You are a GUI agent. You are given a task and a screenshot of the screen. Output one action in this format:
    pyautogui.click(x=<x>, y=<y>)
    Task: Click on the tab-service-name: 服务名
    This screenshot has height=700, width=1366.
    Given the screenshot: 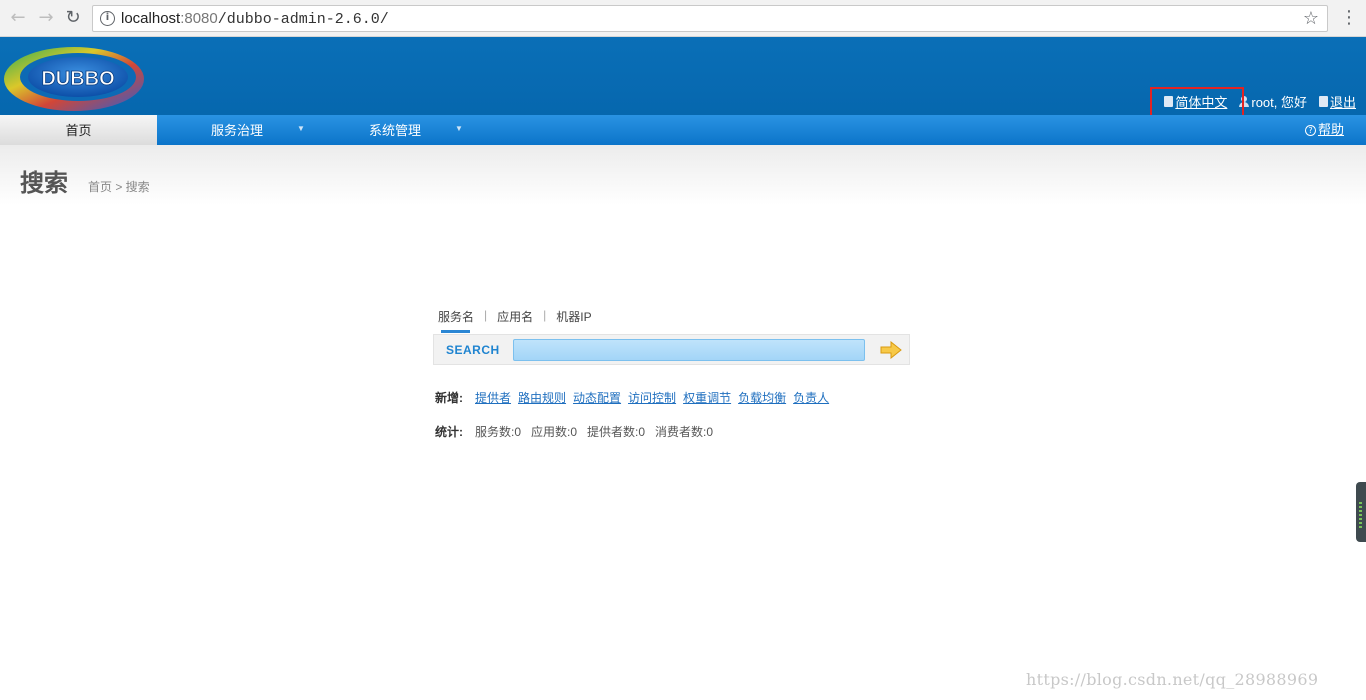 What is the action you would take?
    pyautogui.click(x=456, y=320)
    